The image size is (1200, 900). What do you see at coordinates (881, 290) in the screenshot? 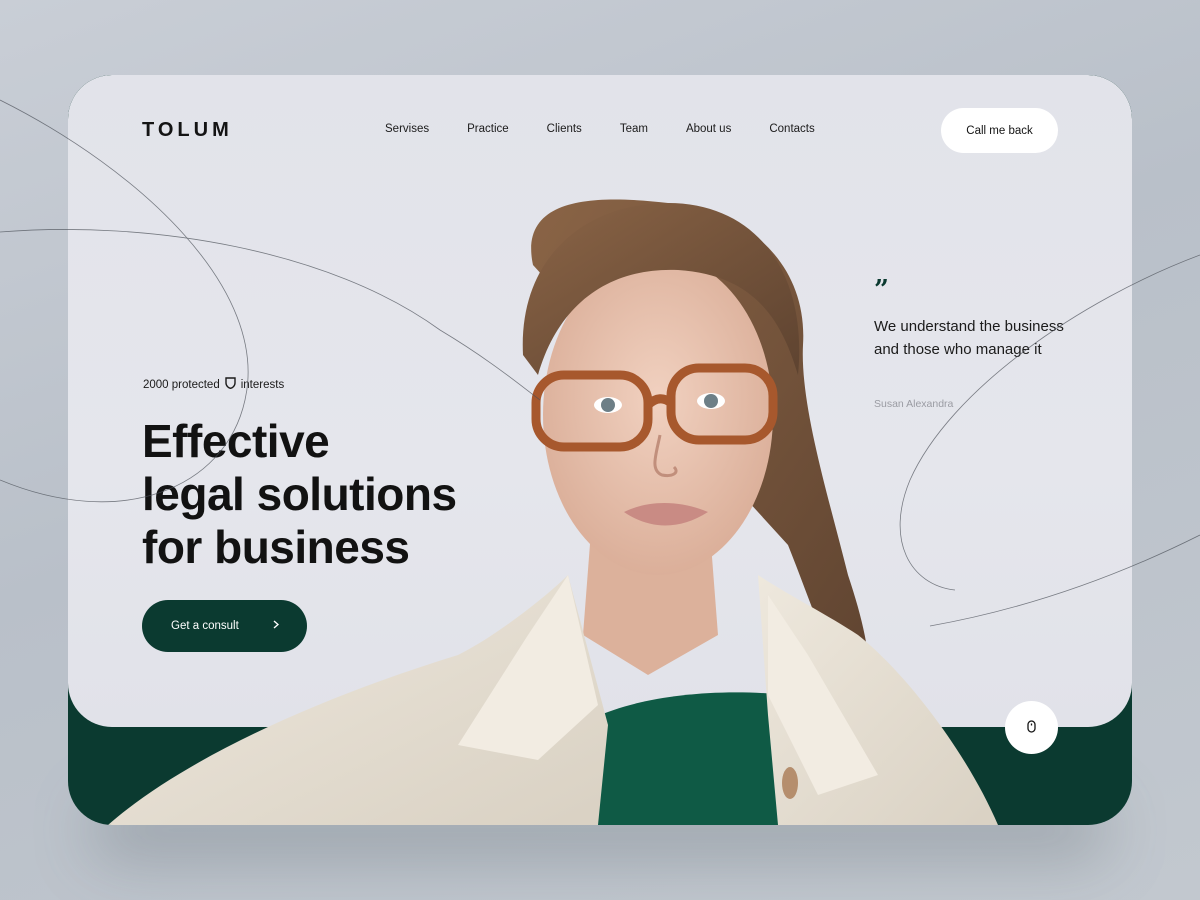
I see `quote-icon: ”` at bounding box center [881, 290].